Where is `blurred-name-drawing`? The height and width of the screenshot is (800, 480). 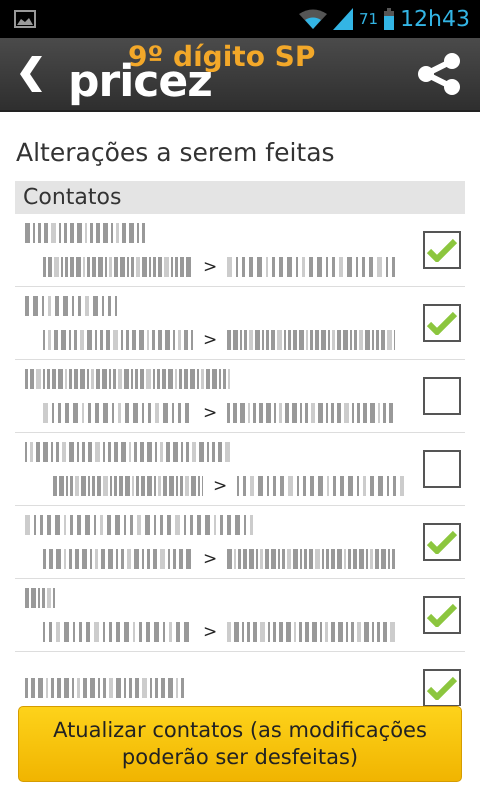
blurred-name-drawing is located at coordinates (40, 598).